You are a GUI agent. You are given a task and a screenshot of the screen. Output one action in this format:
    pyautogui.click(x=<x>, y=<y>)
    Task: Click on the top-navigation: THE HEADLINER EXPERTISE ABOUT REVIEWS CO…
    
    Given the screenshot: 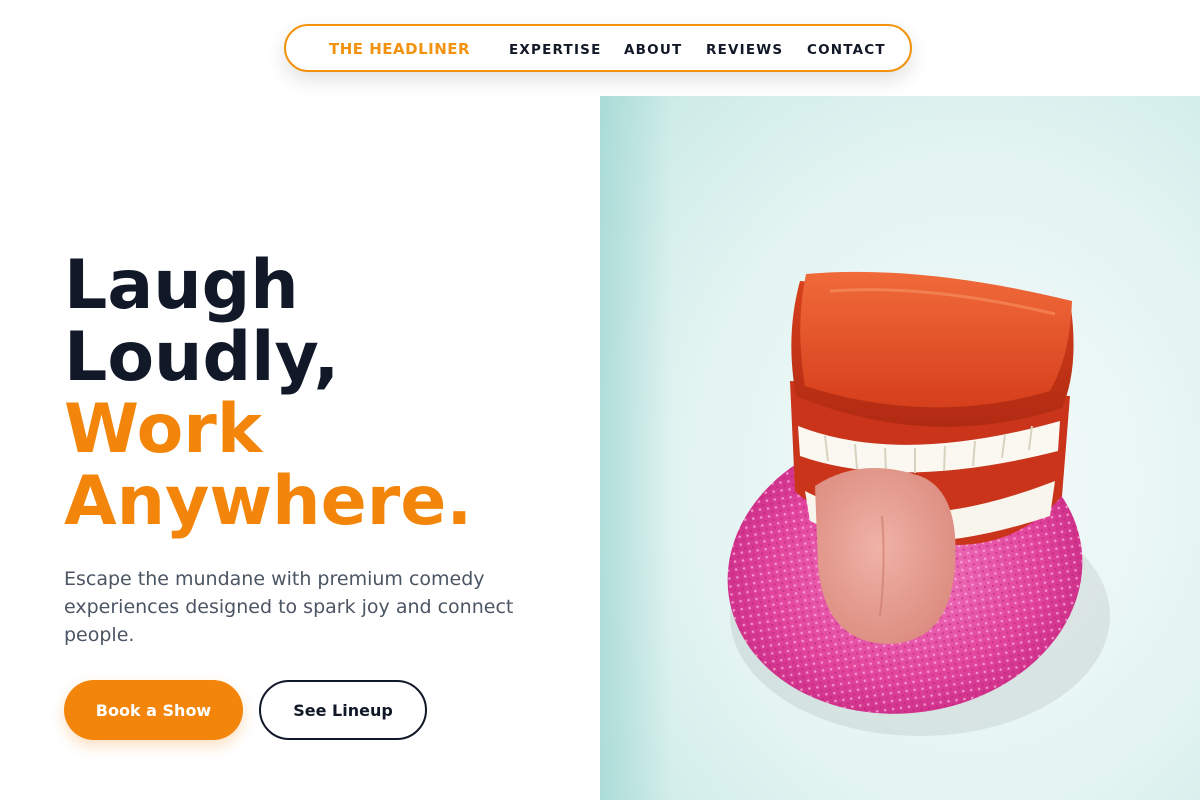 What is the action you would take?
    pyautogui.click(x=598, y=48)
    